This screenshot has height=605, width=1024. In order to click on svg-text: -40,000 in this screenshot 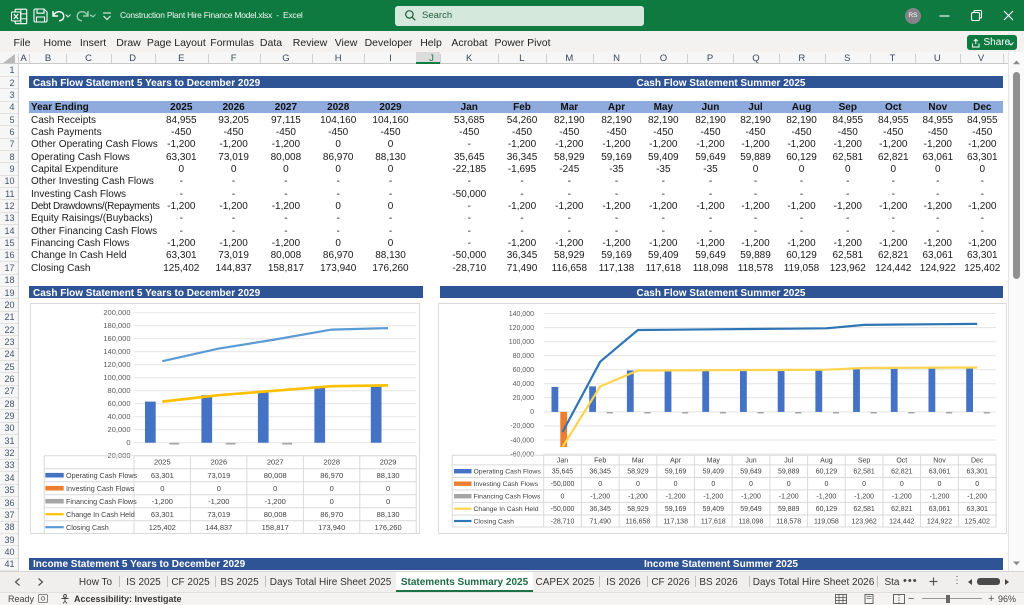, I will do `click(522, 440)`.